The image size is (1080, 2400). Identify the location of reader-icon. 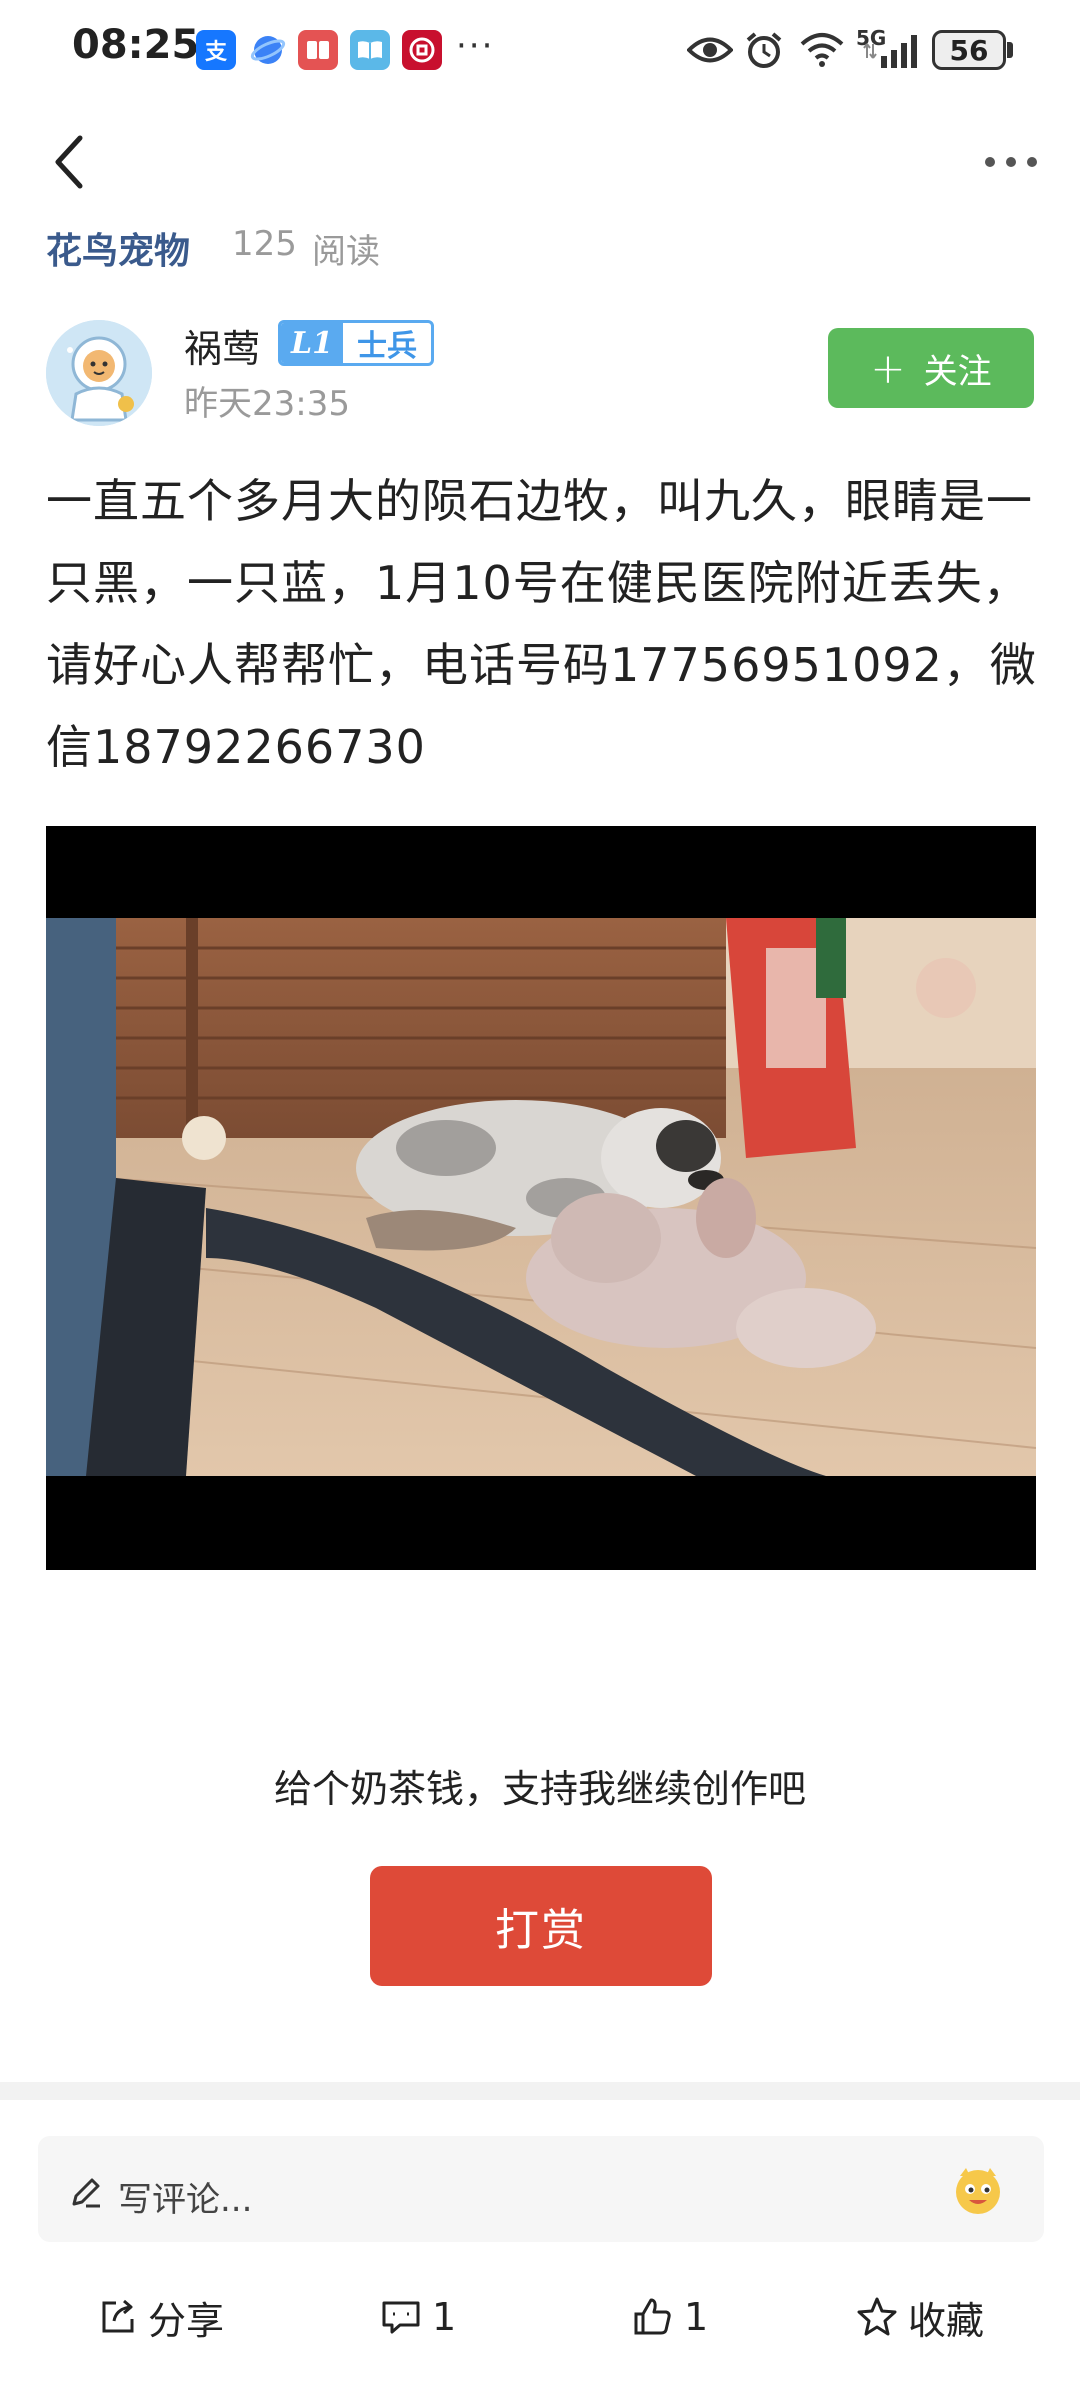
(318, 50).